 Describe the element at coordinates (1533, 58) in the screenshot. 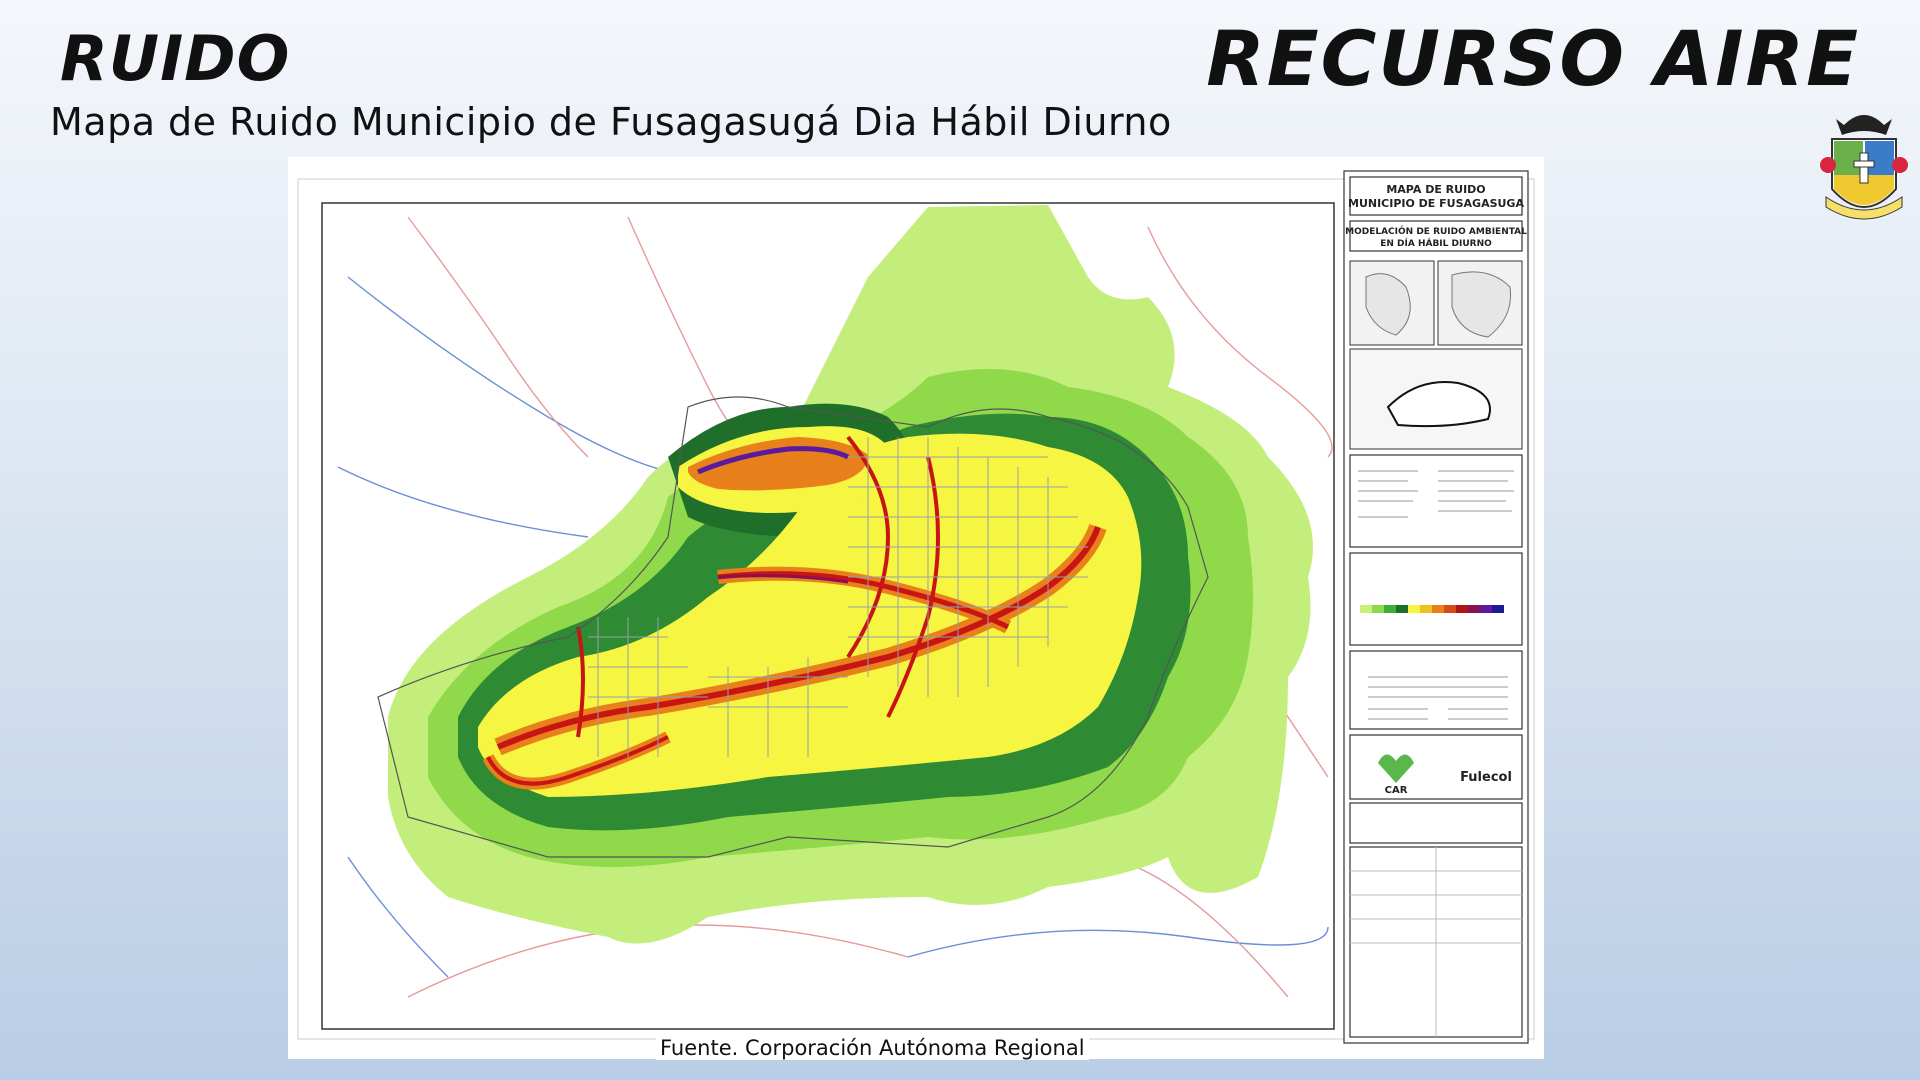

I see `main-title: RECURSO AIRE` at that location.